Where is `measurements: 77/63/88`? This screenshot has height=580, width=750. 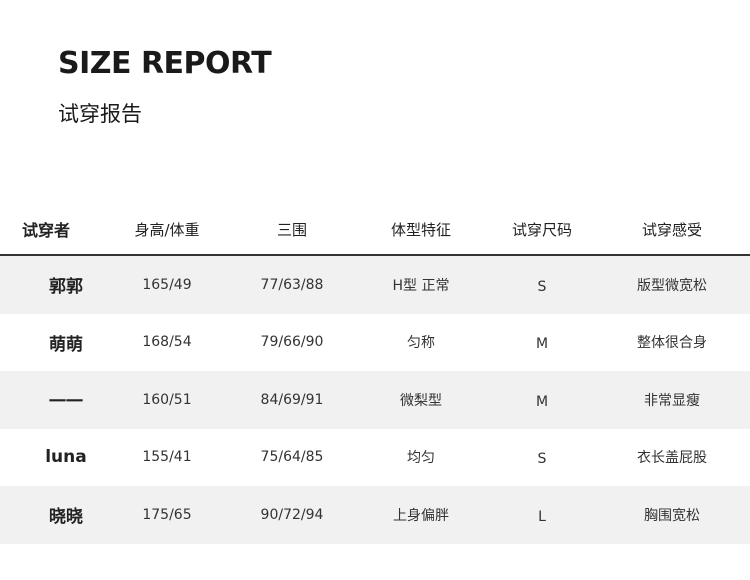
measurements: 77/63/88 is located at coordinates (292, 284).